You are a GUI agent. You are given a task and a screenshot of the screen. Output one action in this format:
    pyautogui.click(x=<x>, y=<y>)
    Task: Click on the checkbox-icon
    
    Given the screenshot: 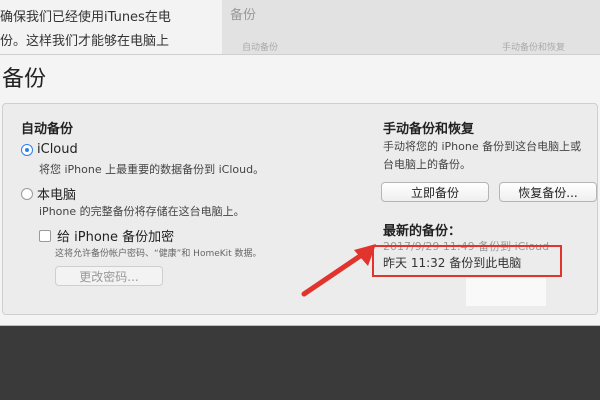 What is the action you would take?
    pyautogui.click(x=45, y=235)
    